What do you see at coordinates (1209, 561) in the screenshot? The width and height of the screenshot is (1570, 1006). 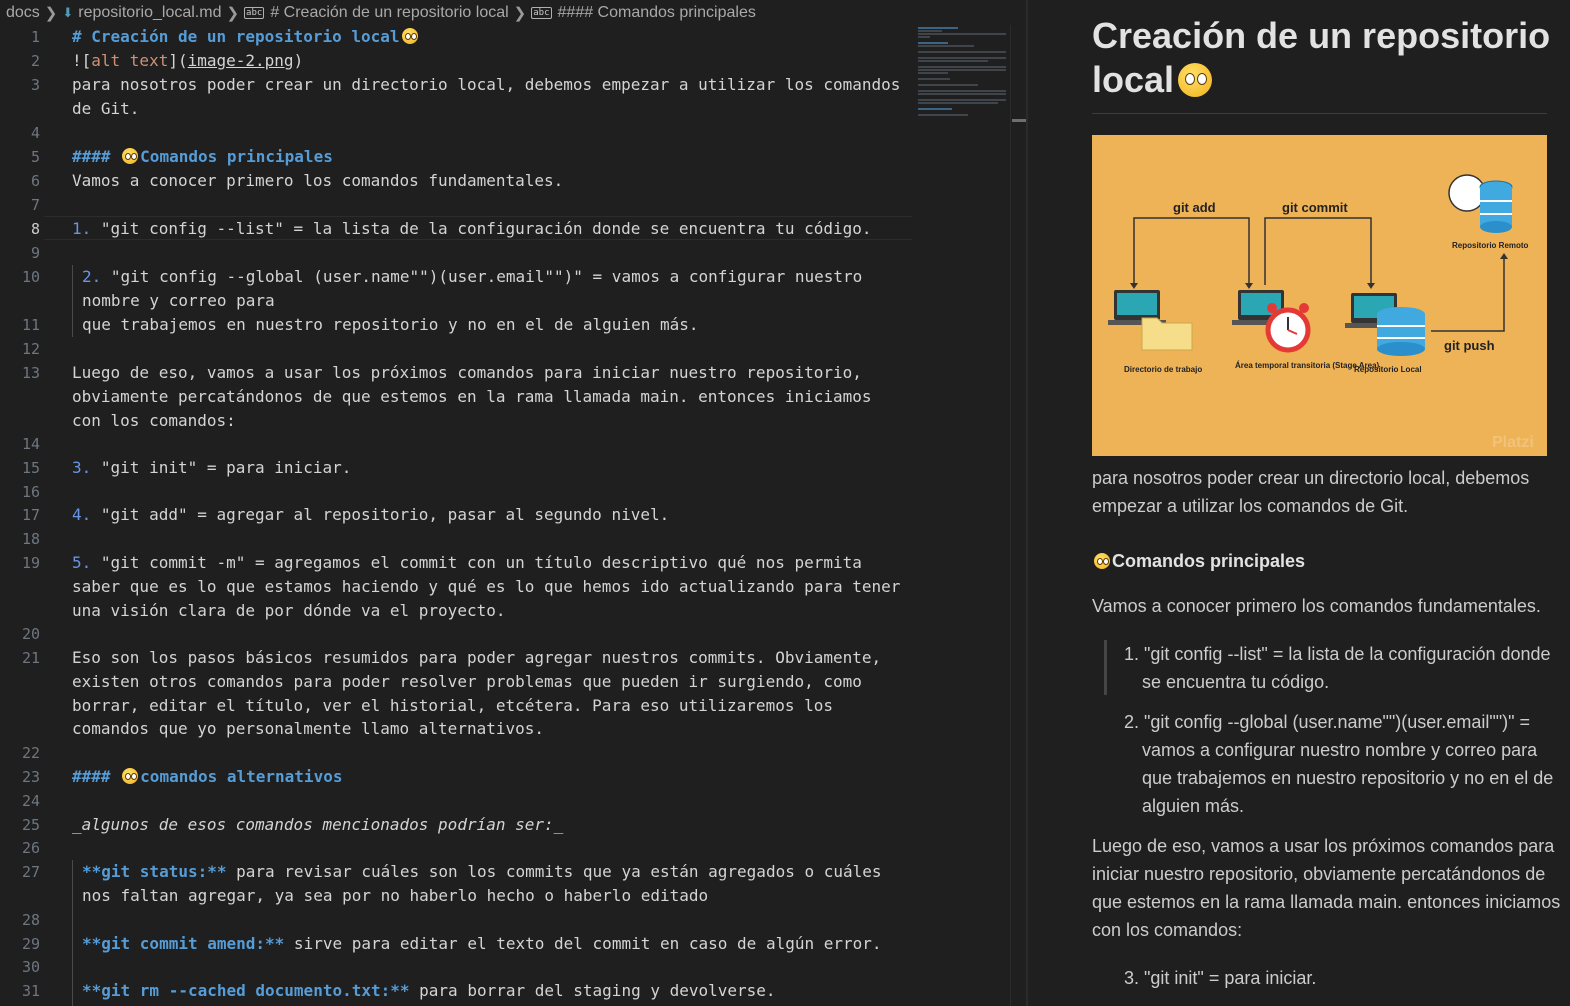 I see `preview-heading-text: Comandos principales` at bounding box center [1209, 561].